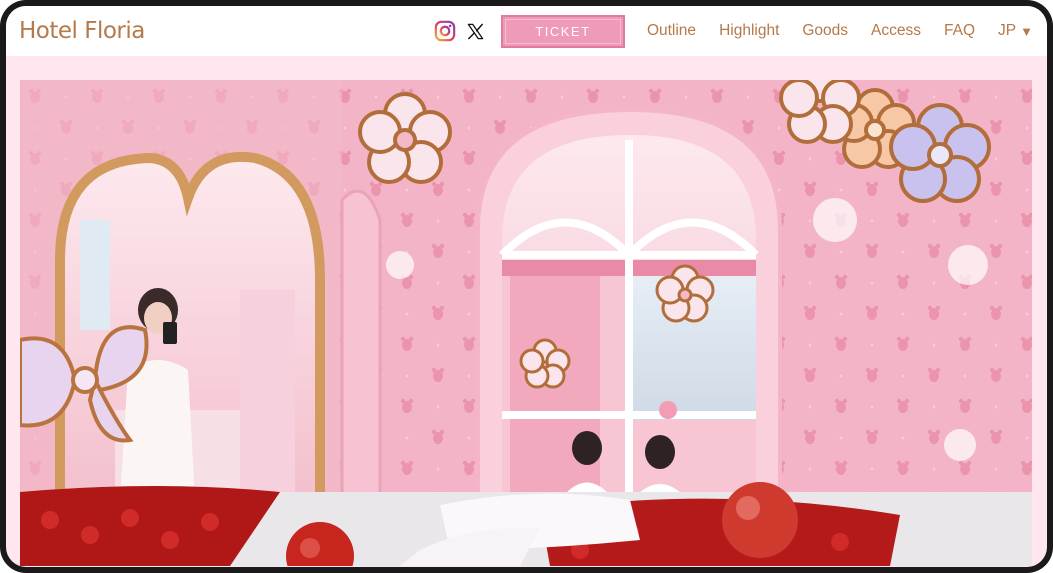  I want to click on nav-highlight: Highlight, so click(749, 31).